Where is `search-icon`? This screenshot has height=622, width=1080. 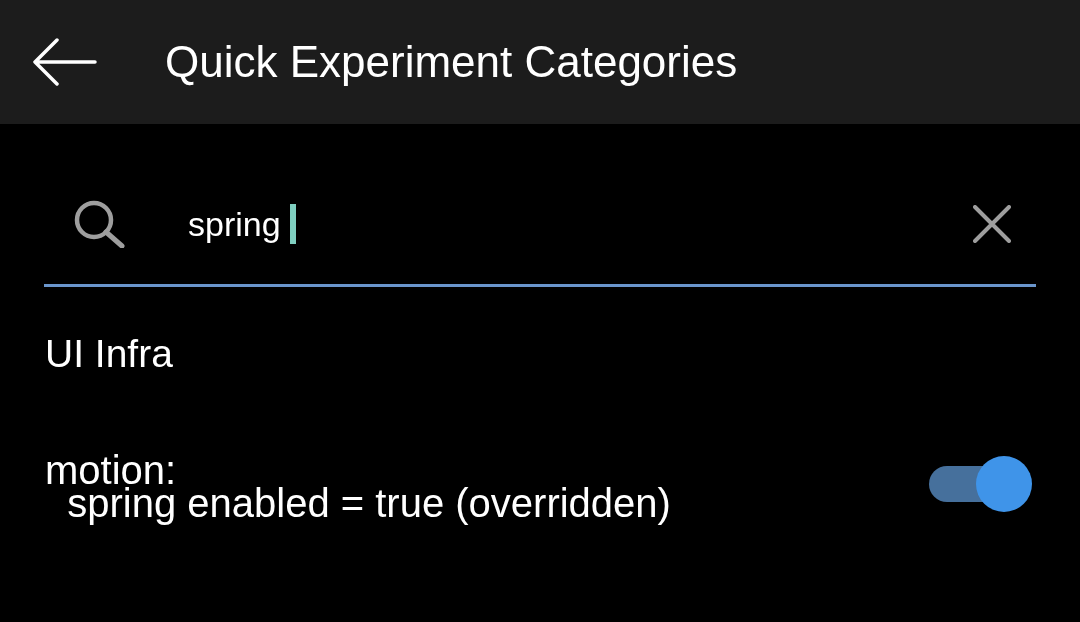 search-icon is located at coordinates (99, 224).